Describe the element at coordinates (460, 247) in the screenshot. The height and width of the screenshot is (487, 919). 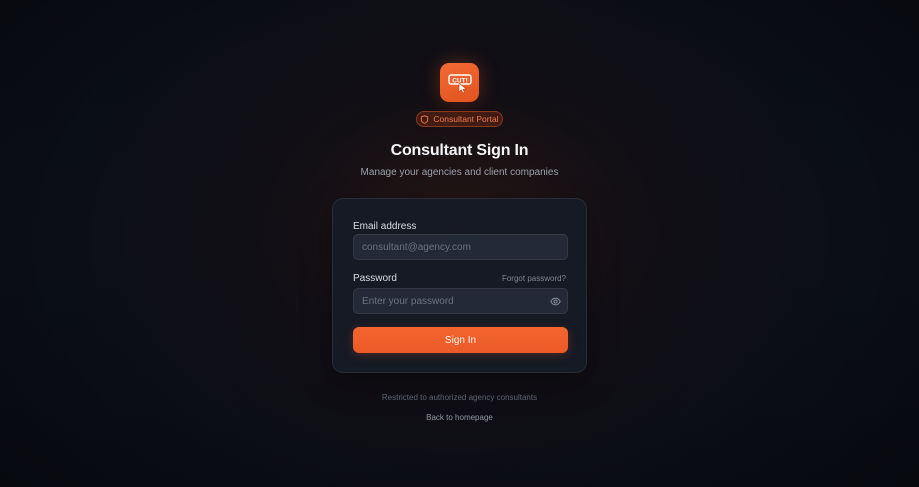
I see `email-input` at that location.